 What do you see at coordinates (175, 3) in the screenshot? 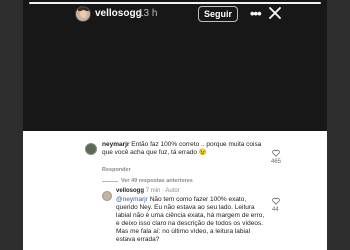
I see `story-progress-bar` at bounding box center [175, 3].